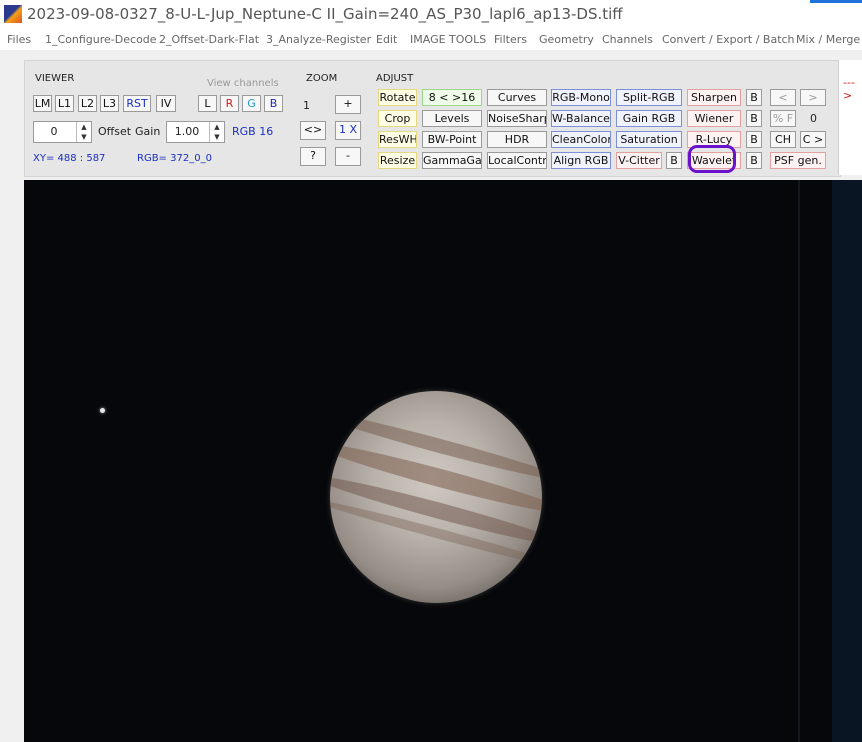 The height and width of the screenshot is (742, 862). Describe the element at coordinates (115, 131) in the screenshot. I see `offset-label: Offset` at that location.